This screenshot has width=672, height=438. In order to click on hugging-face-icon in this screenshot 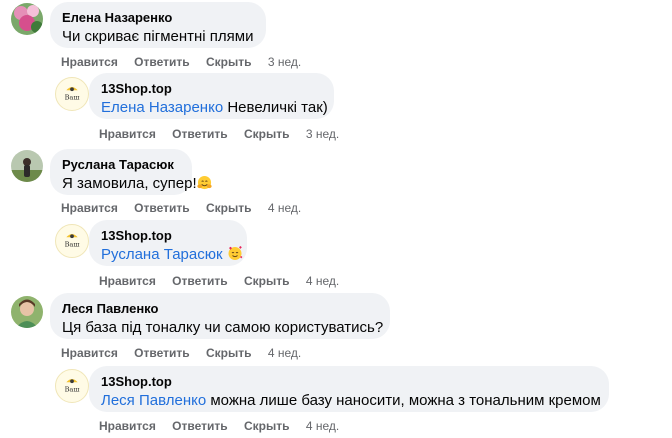, I will do `click(204, 185)`.